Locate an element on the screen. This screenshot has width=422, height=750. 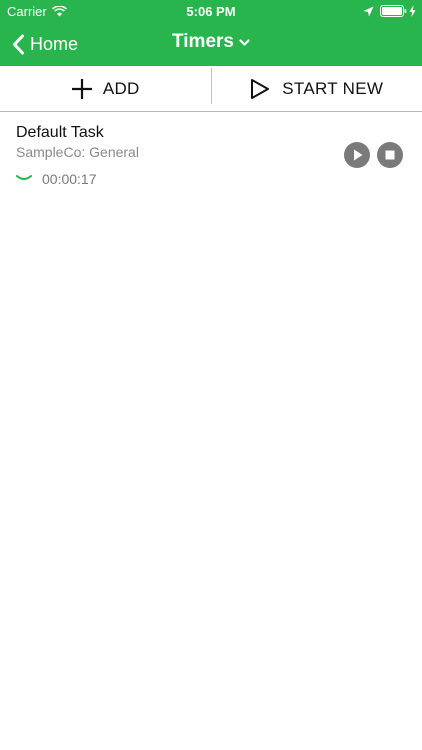
battery-icon is located at coordinates (393, 11).